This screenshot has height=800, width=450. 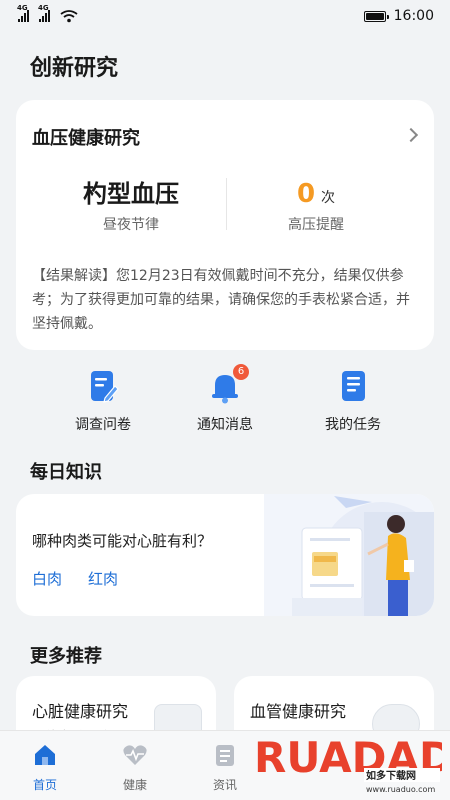 I want to click on alert-count: 0, so click(x=306, y=194).